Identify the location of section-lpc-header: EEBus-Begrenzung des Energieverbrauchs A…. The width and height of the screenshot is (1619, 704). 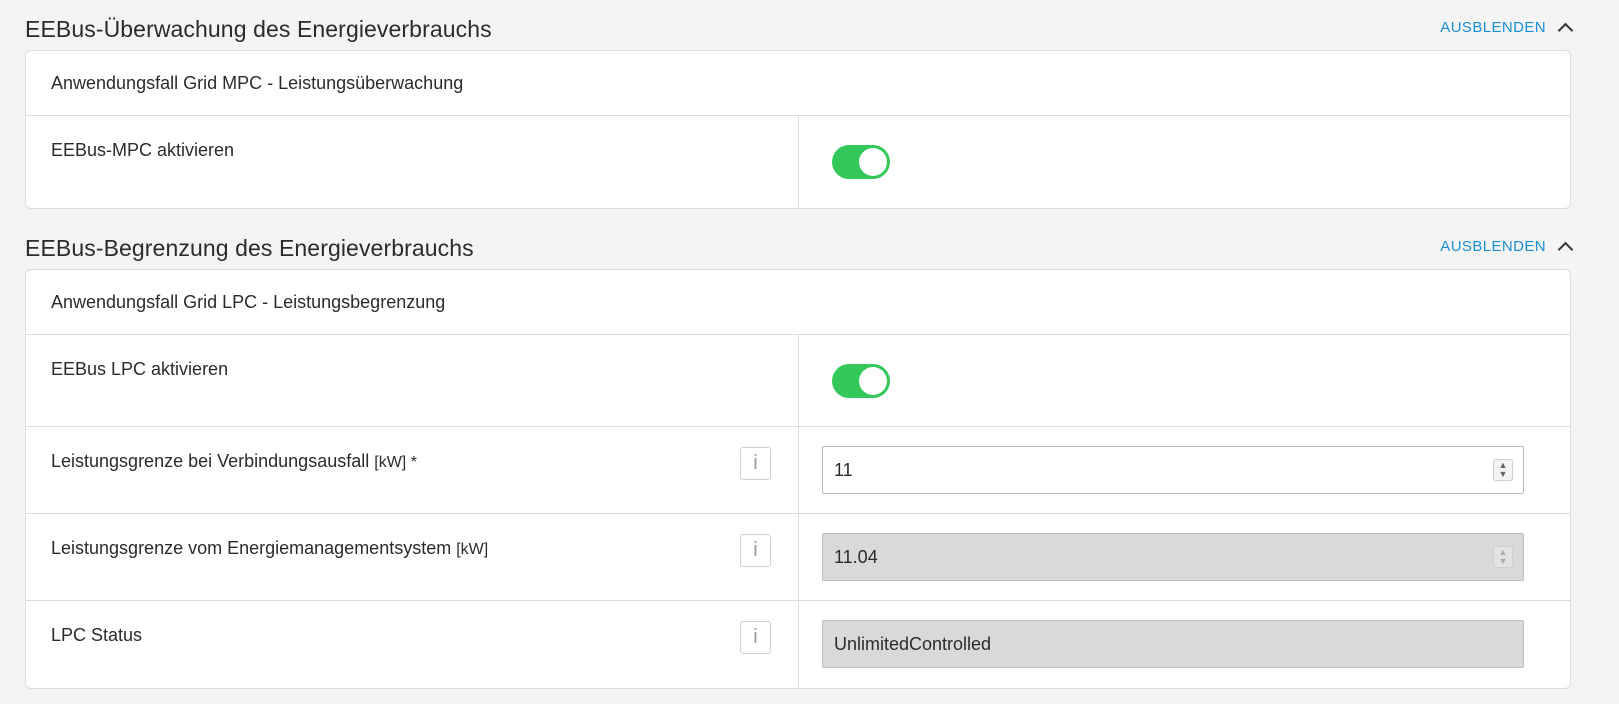
(799, 244).